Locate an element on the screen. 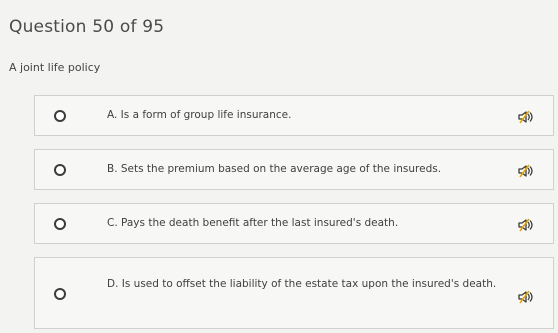 The image size is (558, 333). option-label: A. Is a form of group life insurance. is located at coordinates (199, 115).